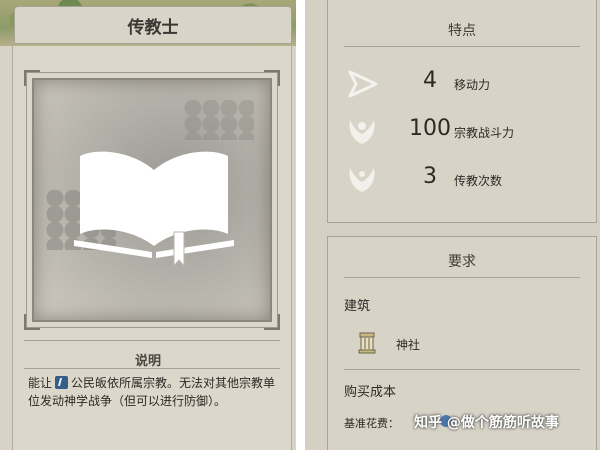 The height and width of the screenshot is (450, 600). What do you see at coordinates (408, 345) in the screenshot?
I see `required-building-name: 神社` at bounding box center [408, 345].